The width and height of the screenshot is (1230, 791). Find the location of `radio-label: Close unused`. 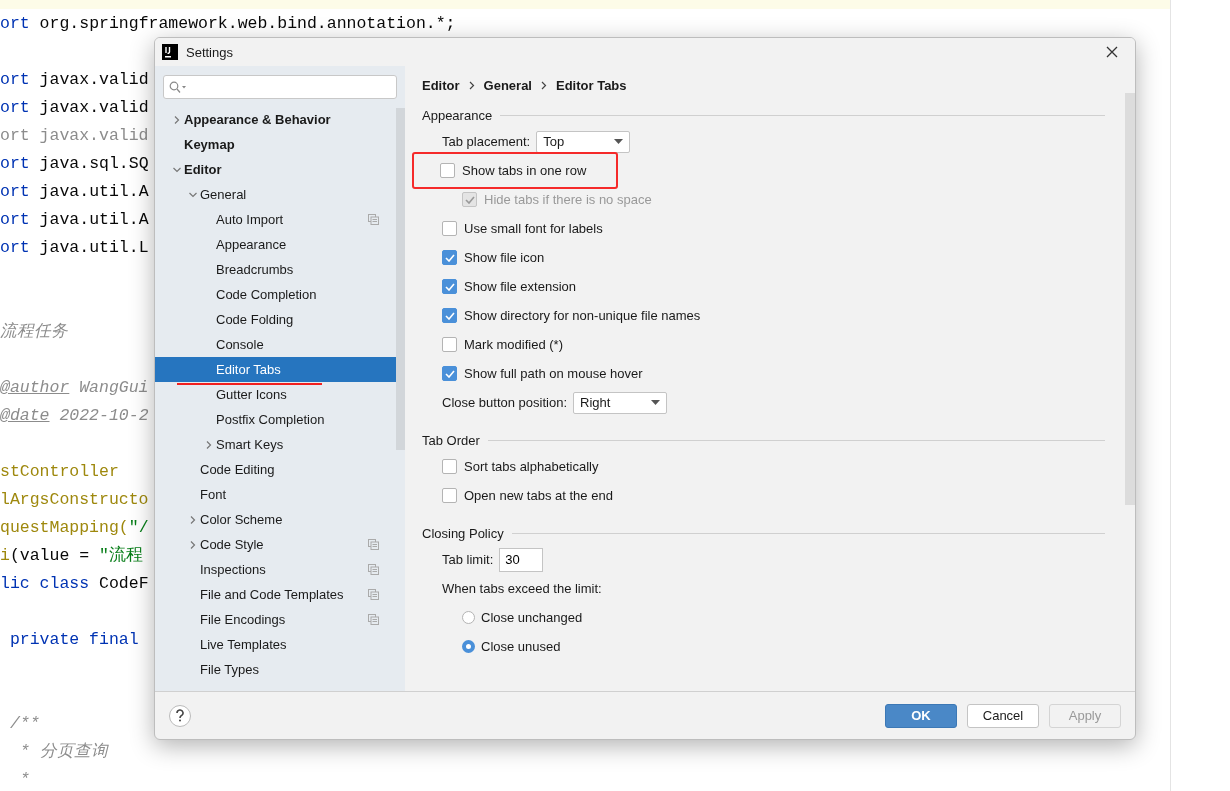

radio-label: Close unused is located at coordinates (521, 646).